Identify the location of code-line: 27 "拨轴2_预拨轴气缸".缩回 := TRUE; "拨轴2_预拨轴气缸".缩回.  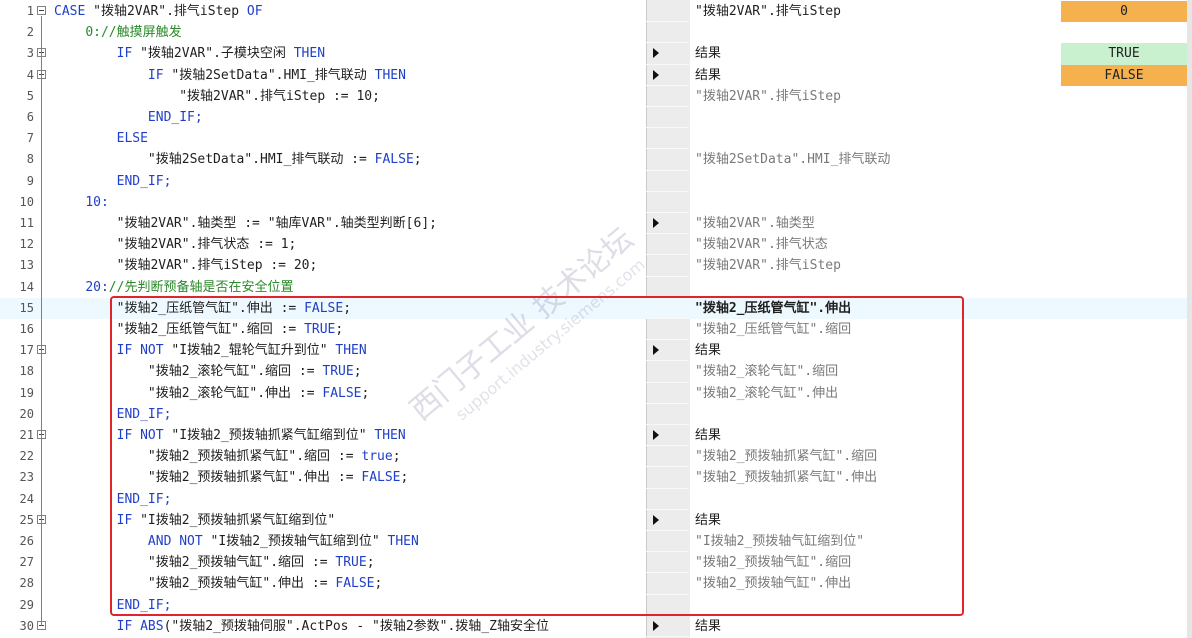
(596, 563).